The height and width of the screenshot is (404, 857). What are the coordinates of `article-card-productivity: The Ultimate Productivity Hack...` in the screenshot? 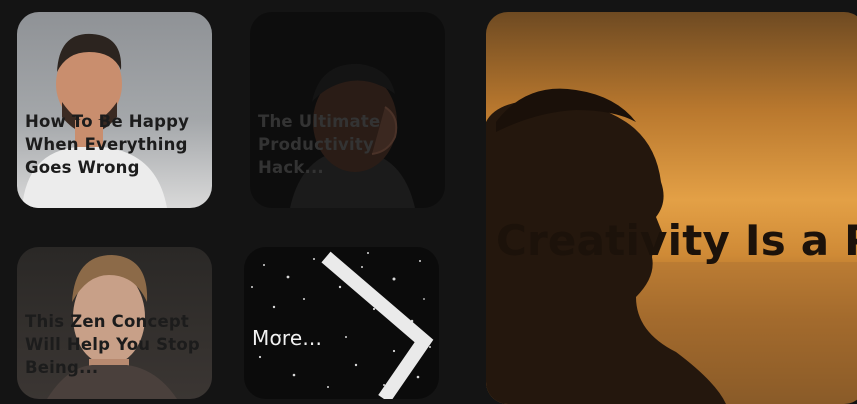 It's located at (347, 110).